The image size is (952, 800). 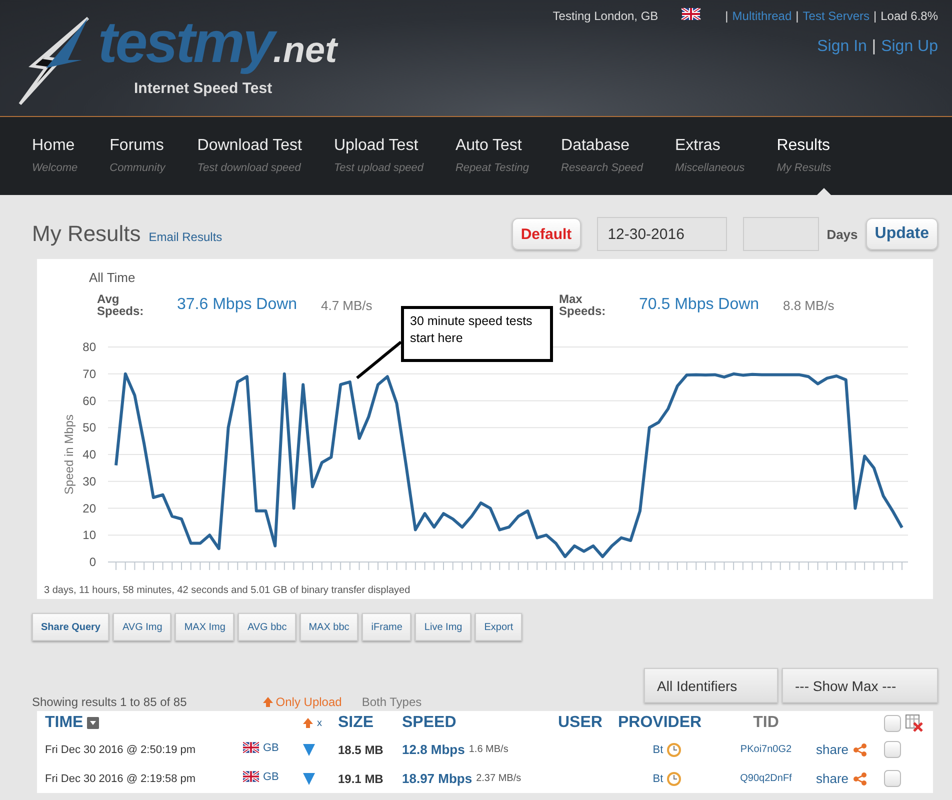 What do you see at coordinates (546, 234) in the screenshot?
I see `default-button: Default` at bounding box center [546, 234].